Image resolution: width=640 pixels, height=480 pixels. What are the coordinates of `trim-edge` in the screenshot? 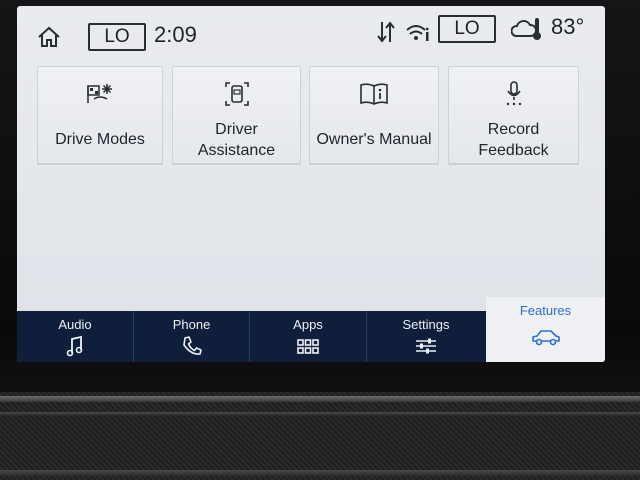 It's located at (320, 399).